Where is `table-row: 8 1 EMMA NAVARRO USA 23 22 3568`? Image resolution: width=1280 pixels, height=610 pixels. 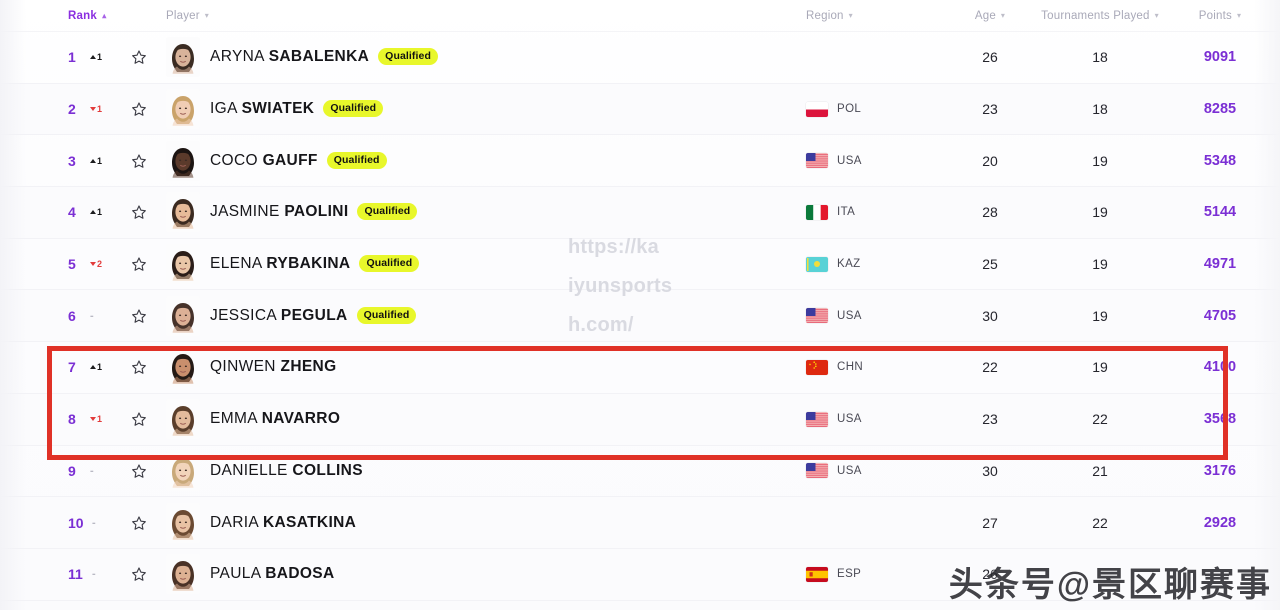 table-row: 8 1 EMMA NAVARRO USA 23 22 3568 is located at coordinates (640, 419).